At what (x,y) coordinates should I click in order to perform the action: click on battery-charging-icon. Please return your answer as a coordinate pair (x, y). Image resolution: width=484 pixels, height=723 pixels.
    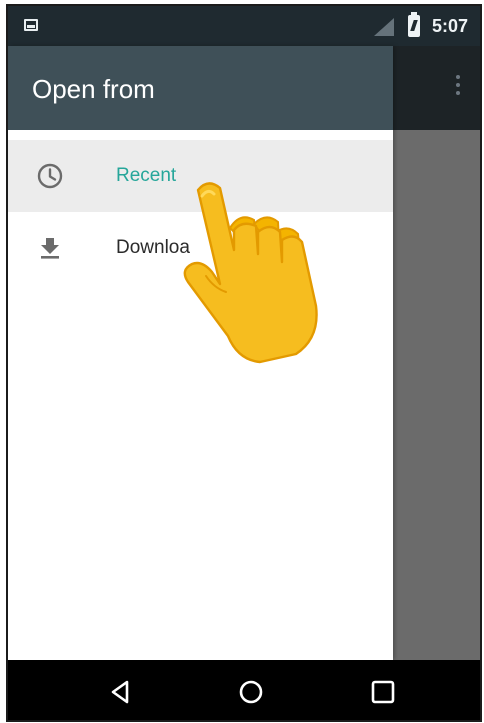
    Looking at the image, I should click on (414, 24).